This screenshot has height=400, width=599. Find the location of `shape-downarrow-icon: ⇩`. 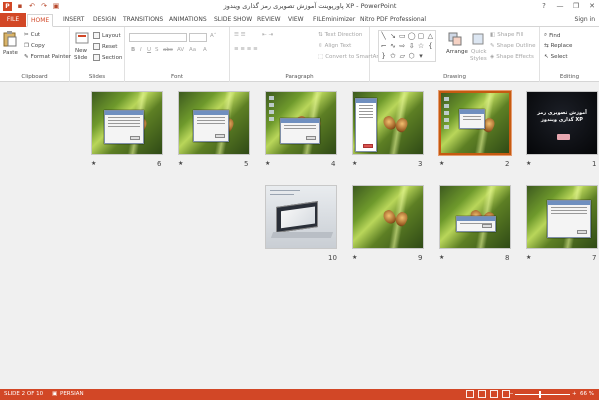

shape-downarrow-icon: ⇩ is located at coordinates (412, 46).